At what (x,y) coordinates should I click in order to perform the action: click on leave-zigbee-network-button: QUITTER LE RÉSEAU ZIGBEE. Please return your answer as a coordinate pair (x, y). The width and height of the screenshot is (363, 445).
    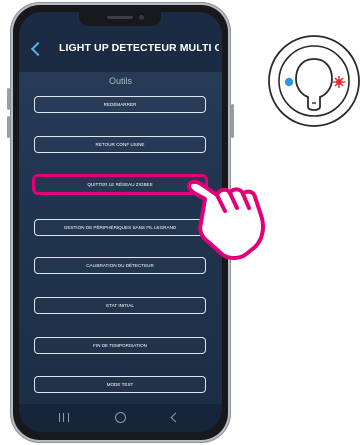
    Looking at the image, I should click on (120, 184).